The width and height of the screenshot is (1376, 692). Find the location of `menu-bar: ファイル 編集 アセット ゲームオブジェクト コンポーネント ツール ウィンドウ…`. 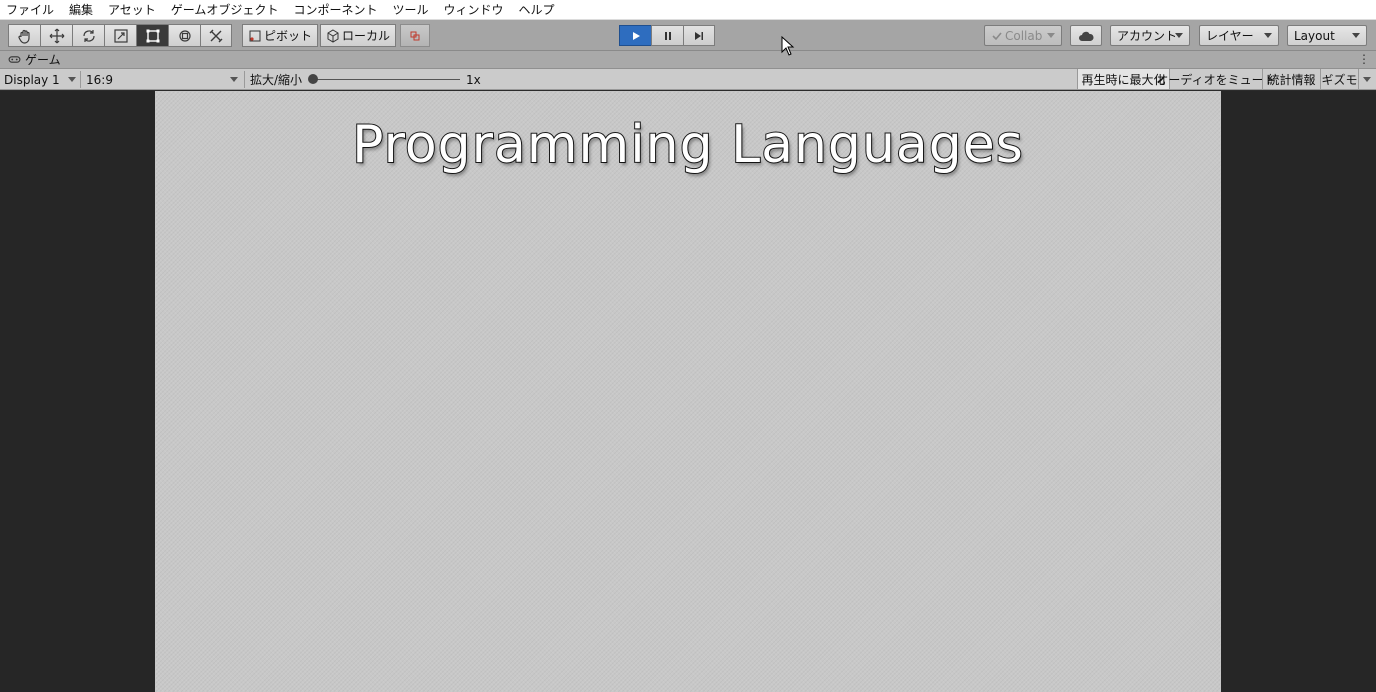

menu-bar: ファイル 編集 アセット ゲームオブジェクト コンポーネント ツール ウィンドウ… is located at coordinates (688, 10).